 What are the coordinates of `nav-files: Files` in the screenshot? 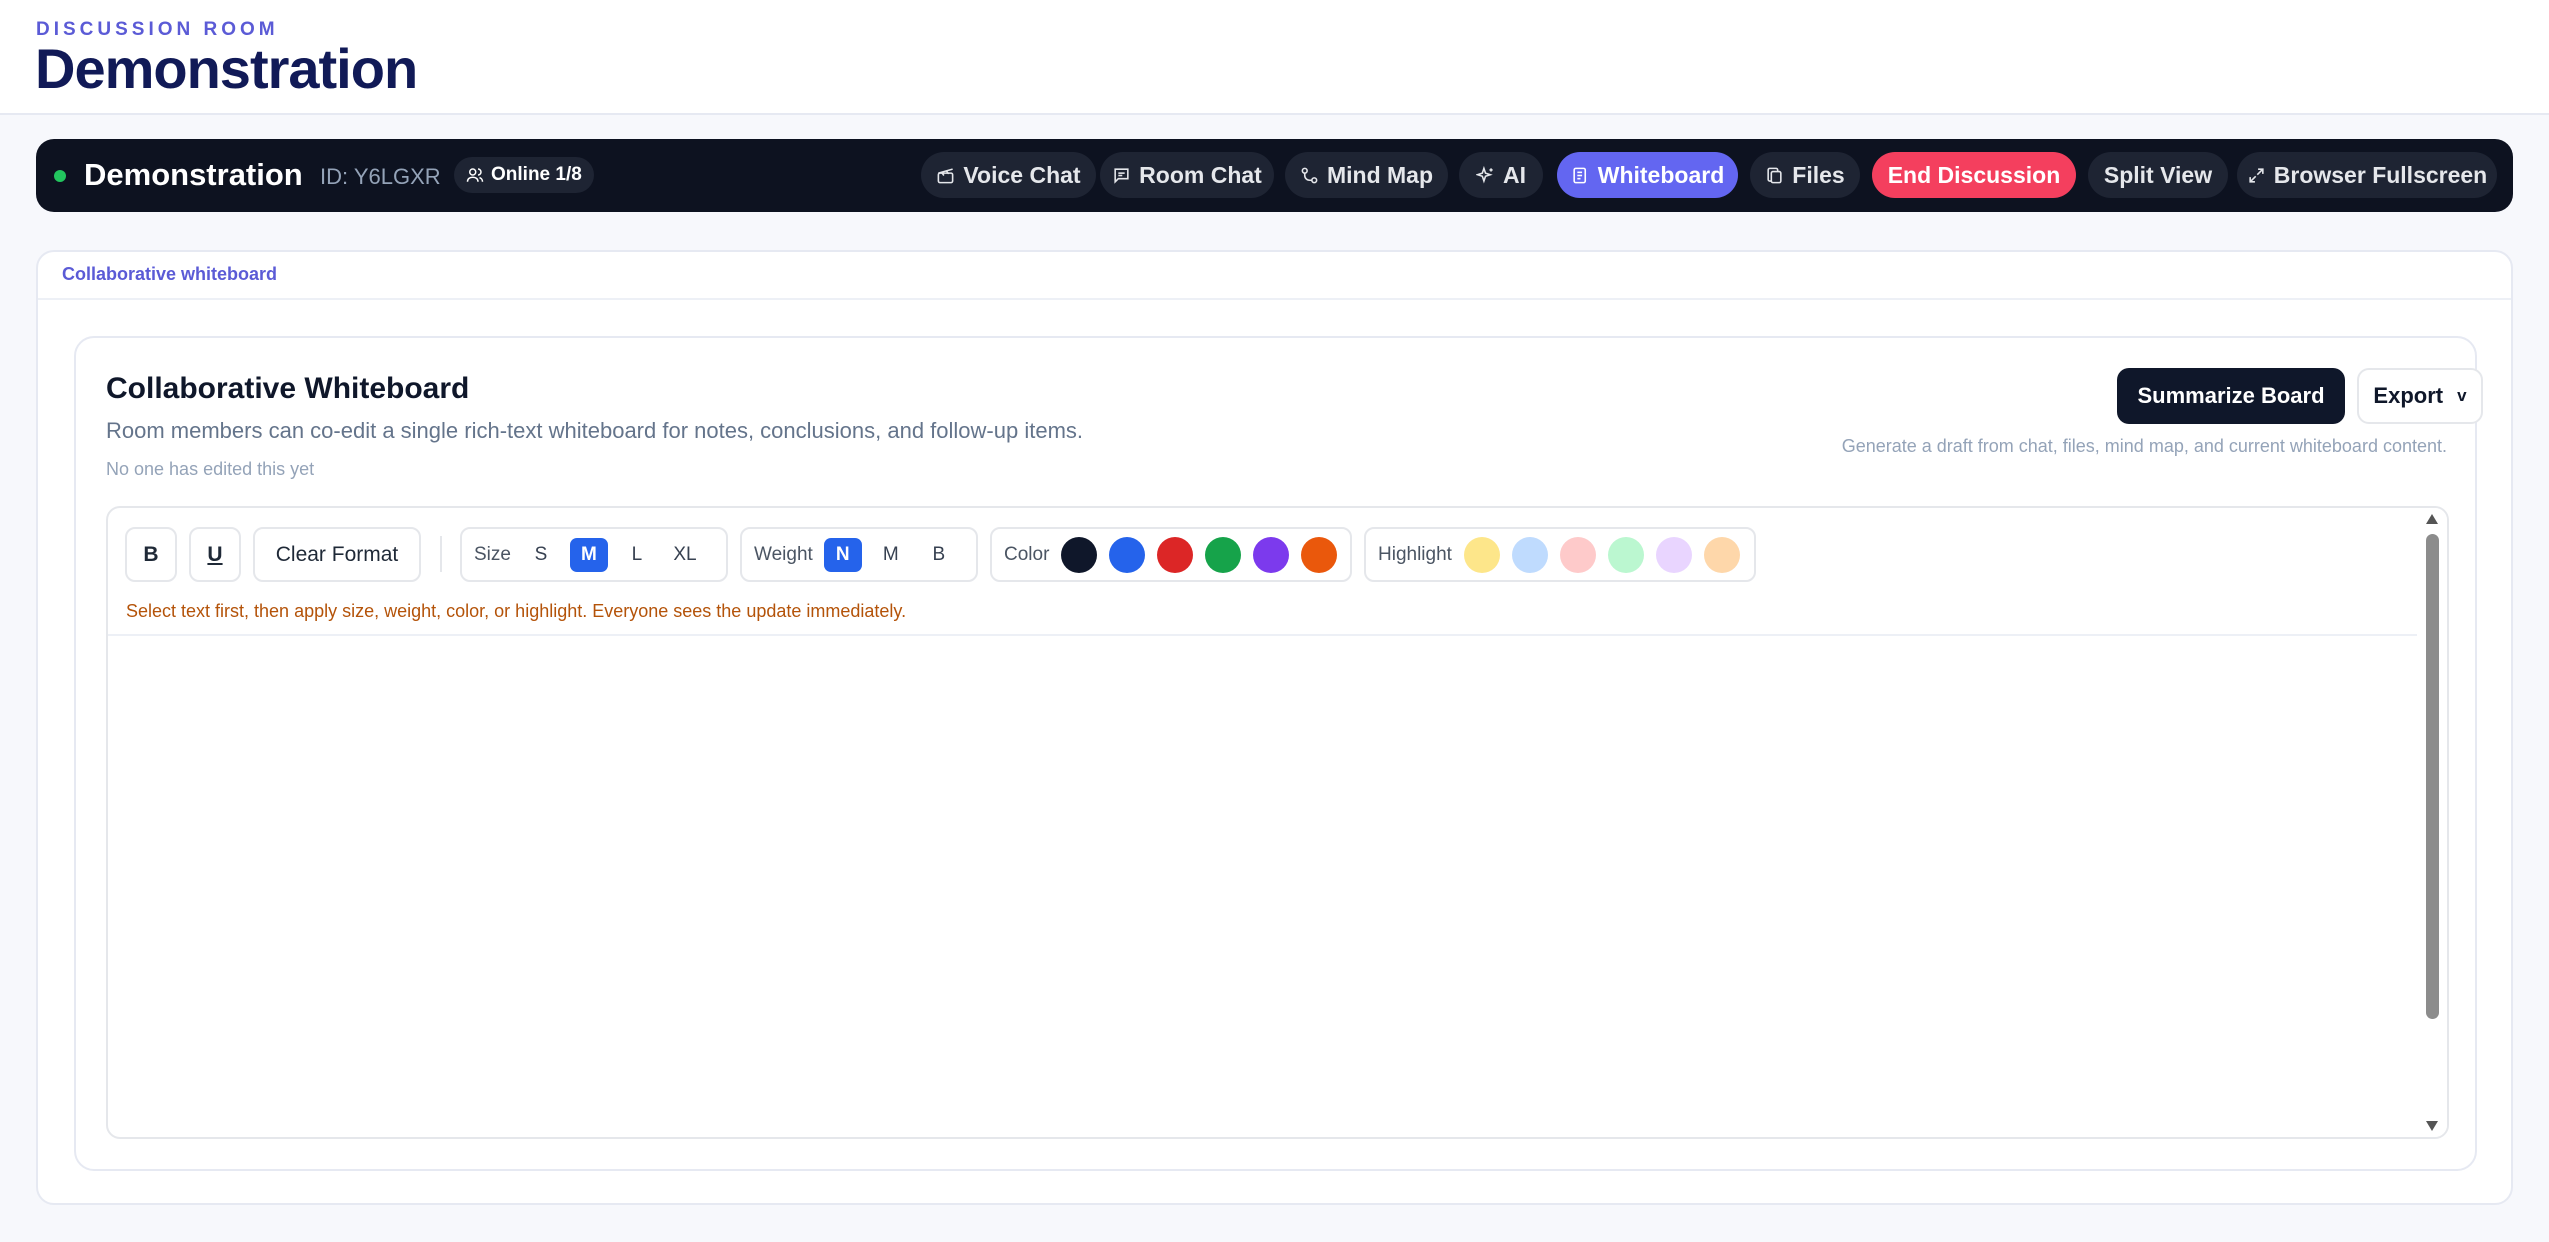 It's located at (1805, 175).